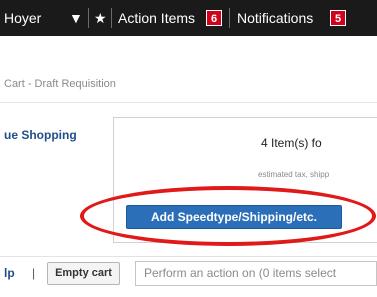  What do you see at coordinates (100, 18) in the screenshot?
I see `star-icon: ★` at bounding box center [100, 18].